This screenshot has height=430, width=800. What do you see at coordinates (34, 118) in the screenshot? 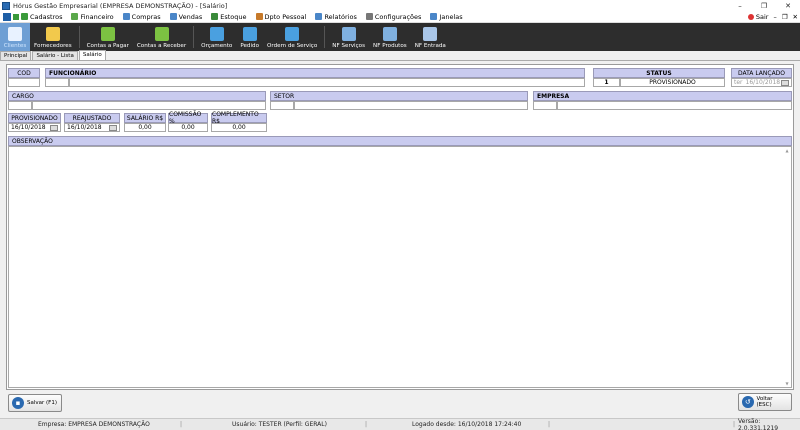
I see `provisionado-label: PROVISIONADO` at bounding box center [34, 118].